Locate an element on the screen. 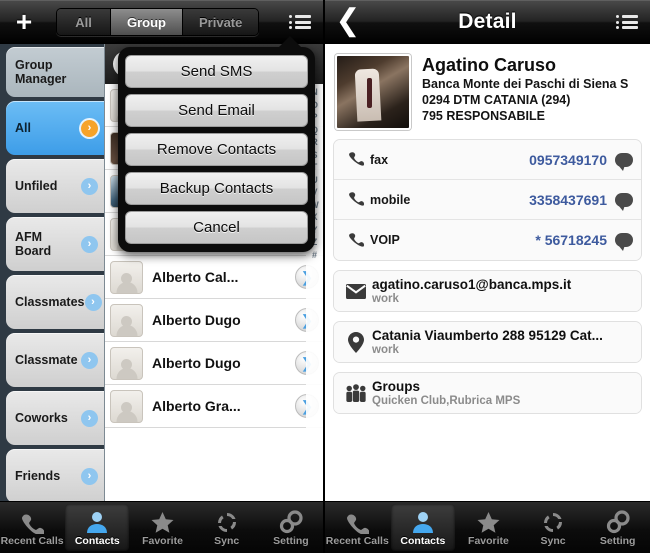 This screenshot has height=553, width=650. left-top-bar: + All Group Private is located at coordinates (161, 22).